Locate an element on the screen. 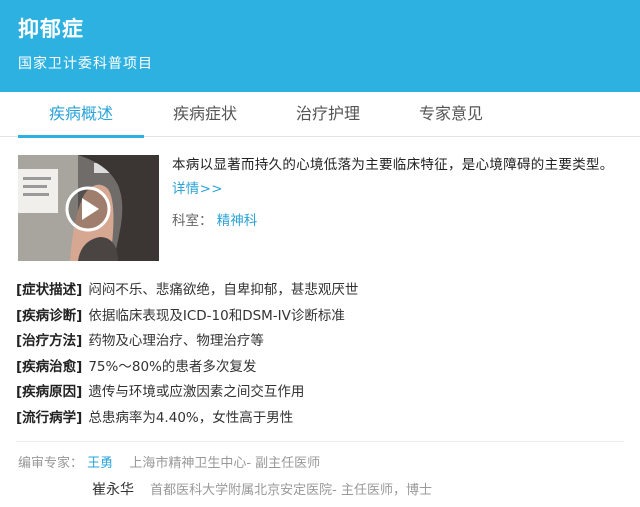  expert-name: 崔永华 is located at coordinates (113, 490).